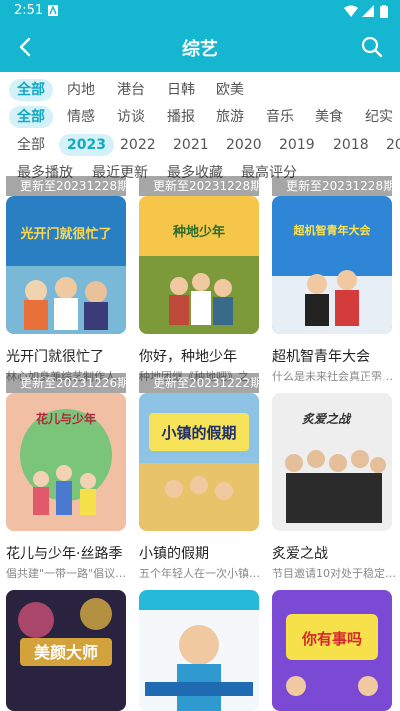 Image resolution: width=400 pixels, height=711 pixels. I want to click on update-badge: 更新至20231222期, so click(199, 383).